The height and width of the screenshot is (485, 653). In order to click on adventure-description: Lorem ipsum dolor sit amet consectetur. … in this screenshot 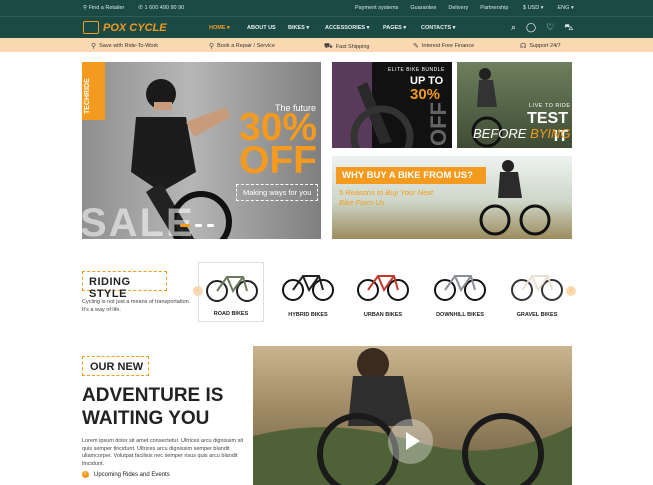, I will do `click(163, 452)`.